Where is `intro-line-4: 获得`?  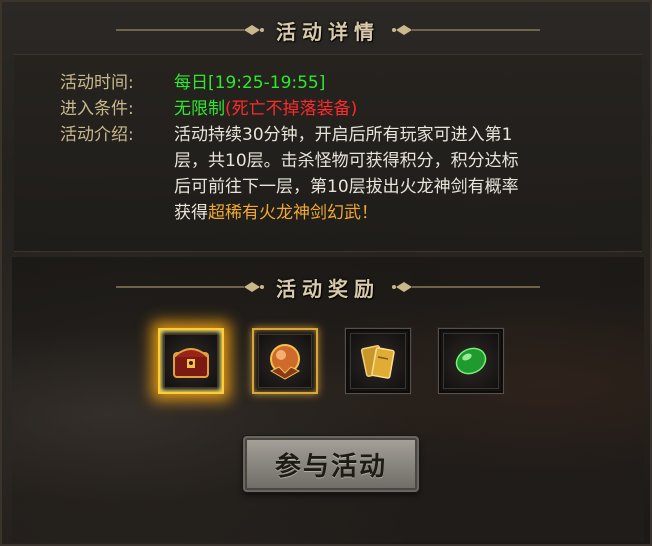 intro-line-4: 获得 is located at coordinates (191, 213).